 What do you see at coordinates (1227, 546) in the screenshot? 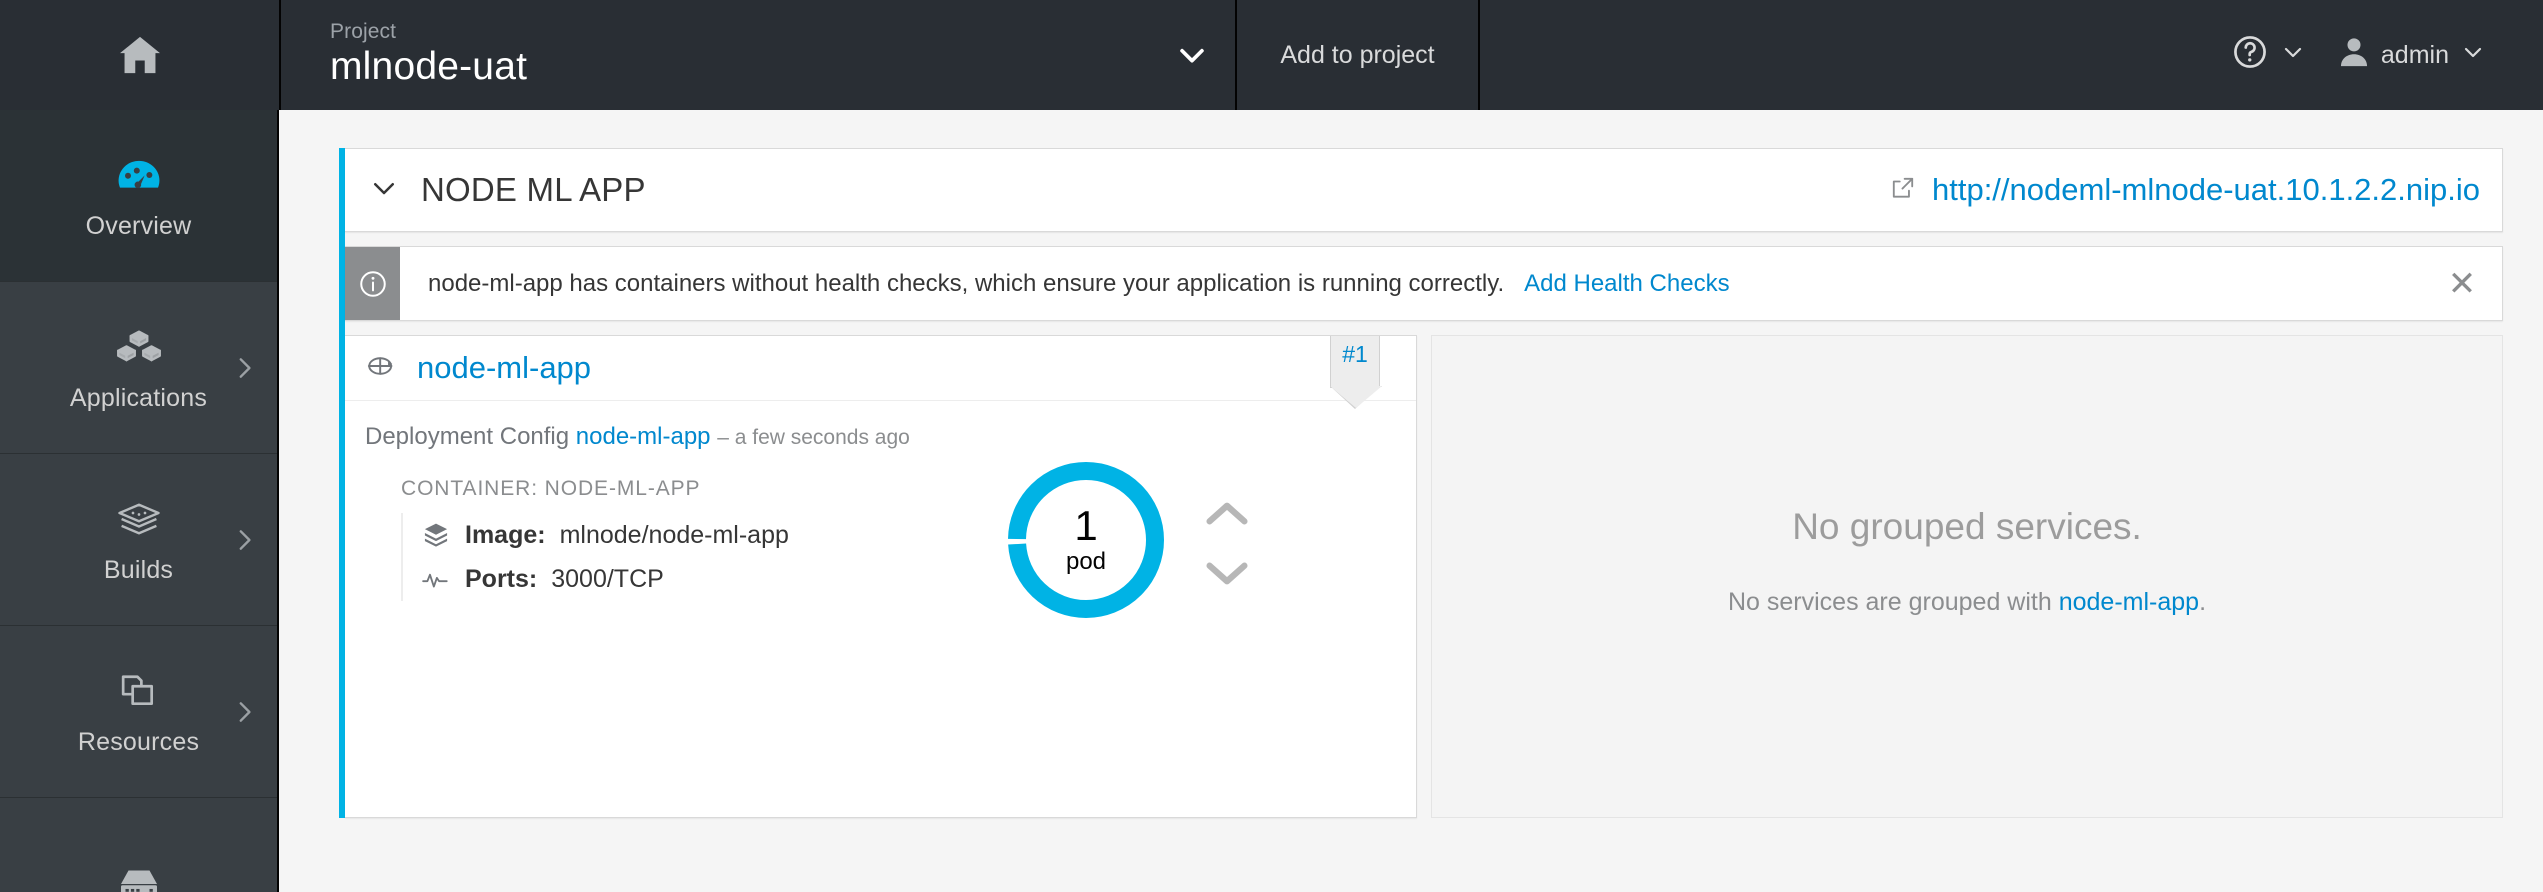
I see `scale-controls` at bounding box center [1227, 546].